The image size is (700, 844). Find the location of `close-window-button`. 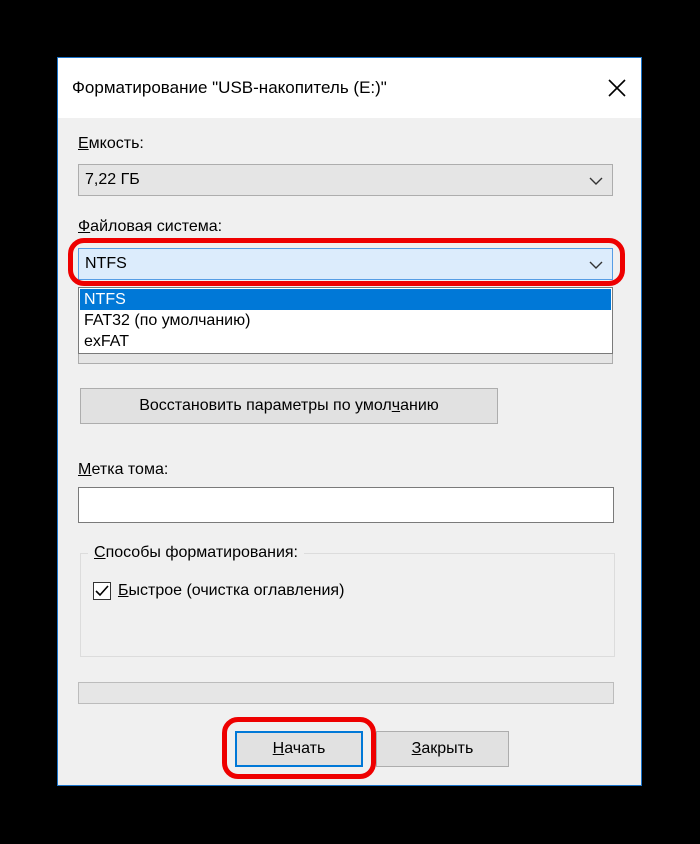

close-window-button is located at coordinates (617, 88).